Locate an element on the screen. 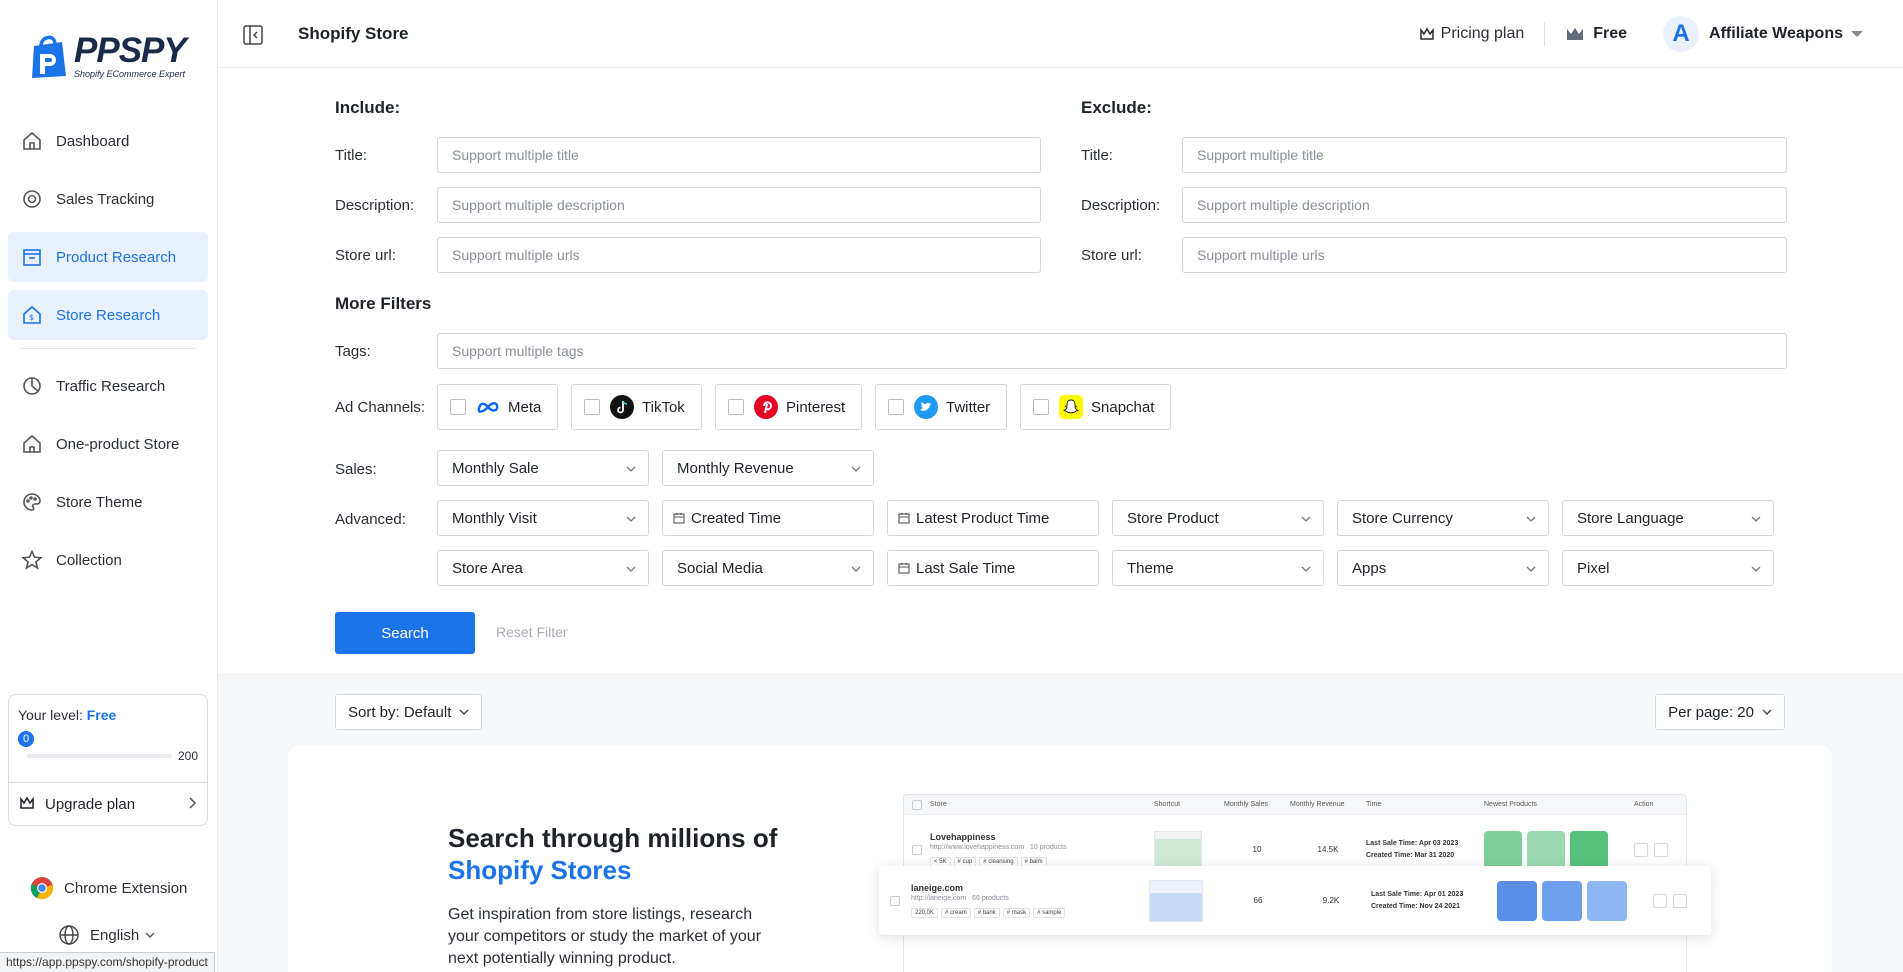  include-title-label: Title: is located at coordinates (351, 155).